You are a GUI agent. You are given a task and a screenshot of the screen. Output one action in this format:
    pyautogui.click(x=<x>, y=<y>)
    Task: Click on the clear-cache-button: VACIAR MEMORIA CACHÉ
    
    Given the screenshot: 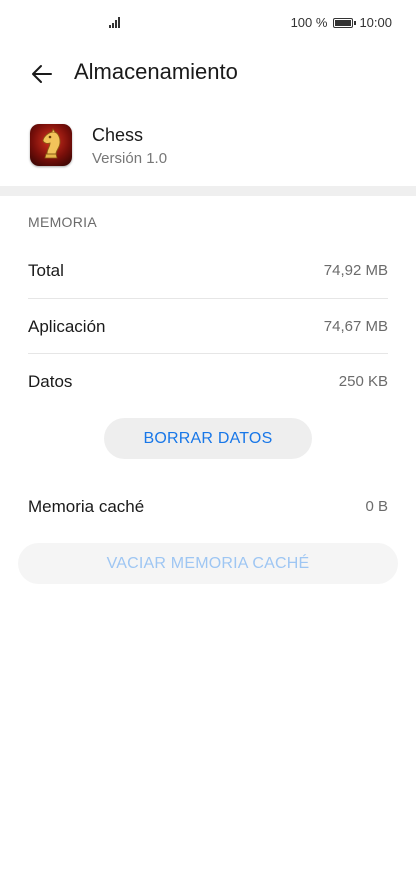 What is the action you would take?
    pyautogui.click(x=208, y=563)
    